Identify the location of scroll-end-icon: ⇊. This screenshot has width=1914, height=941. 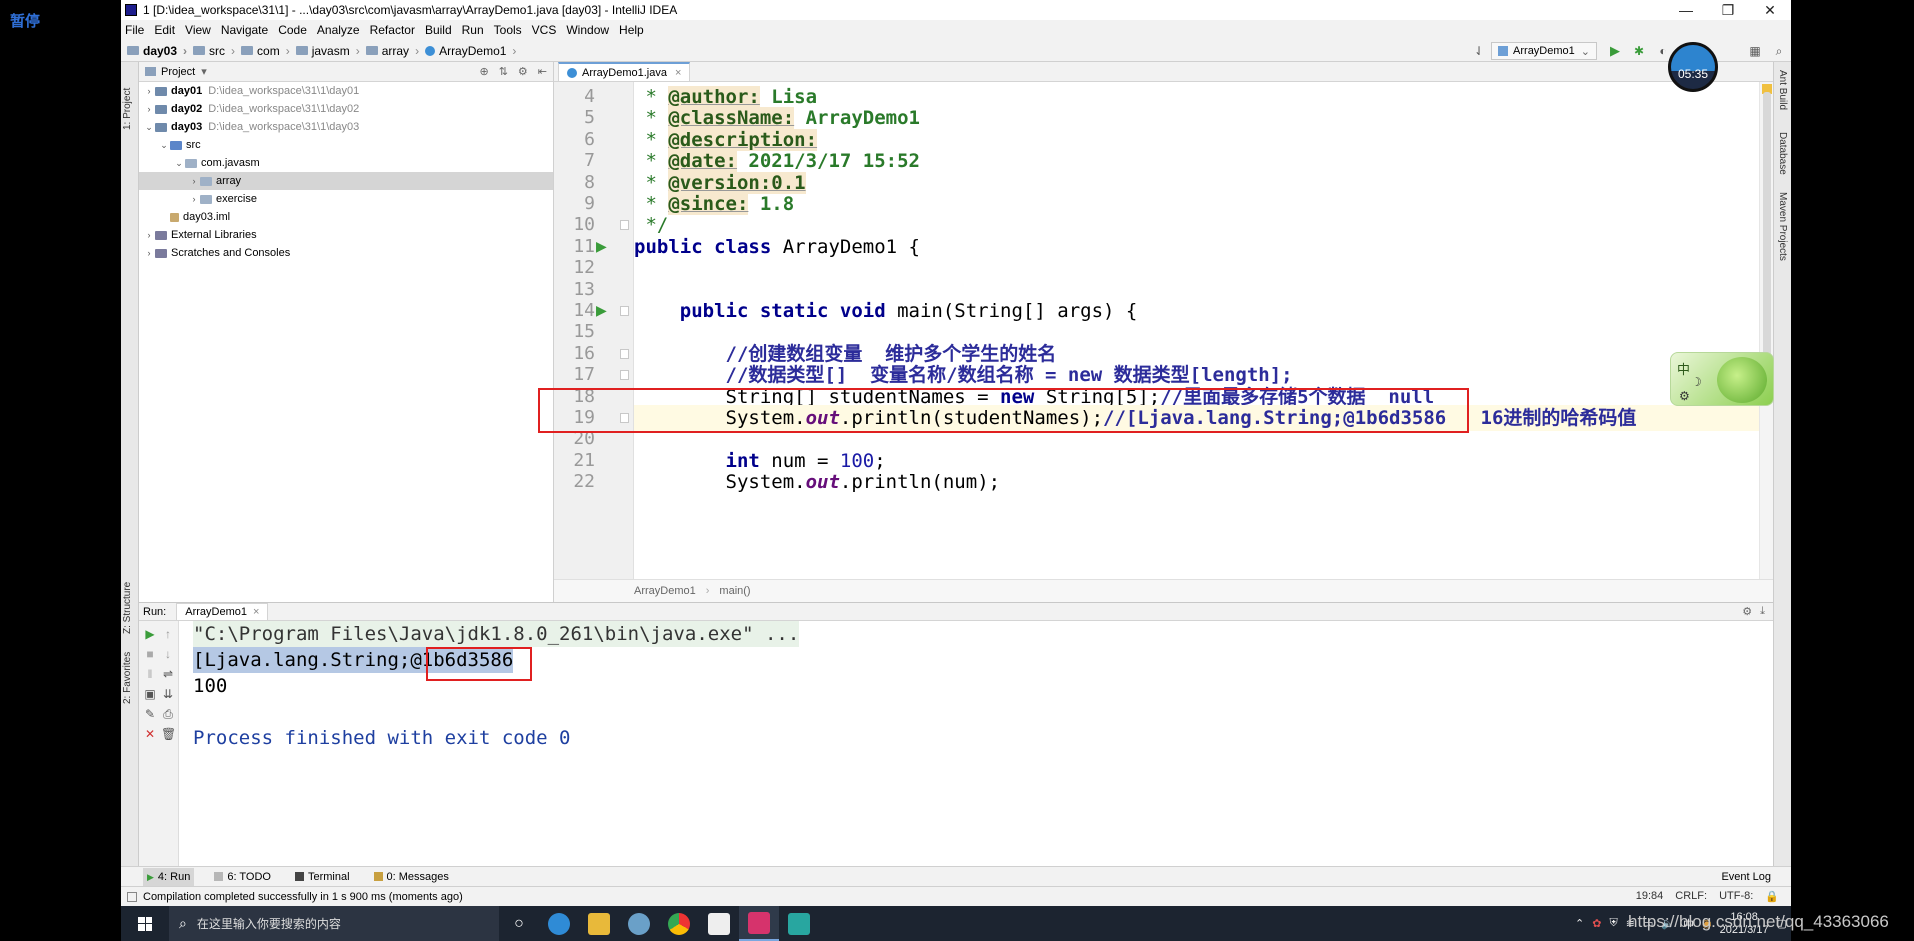
(168, 694).